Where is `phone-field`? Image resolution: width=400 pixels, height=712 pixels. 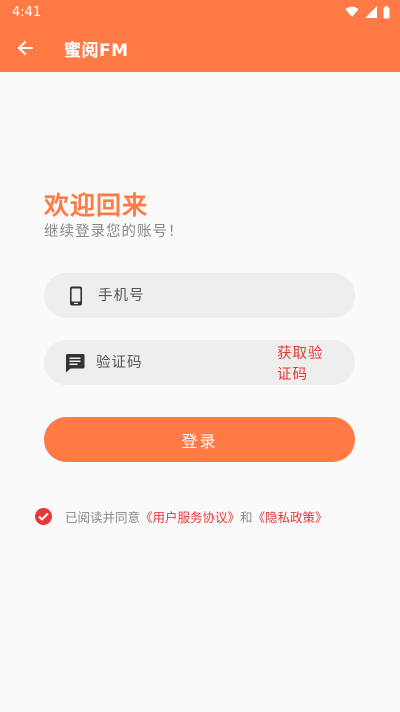 phone-field is located at coordinates (199, 295).